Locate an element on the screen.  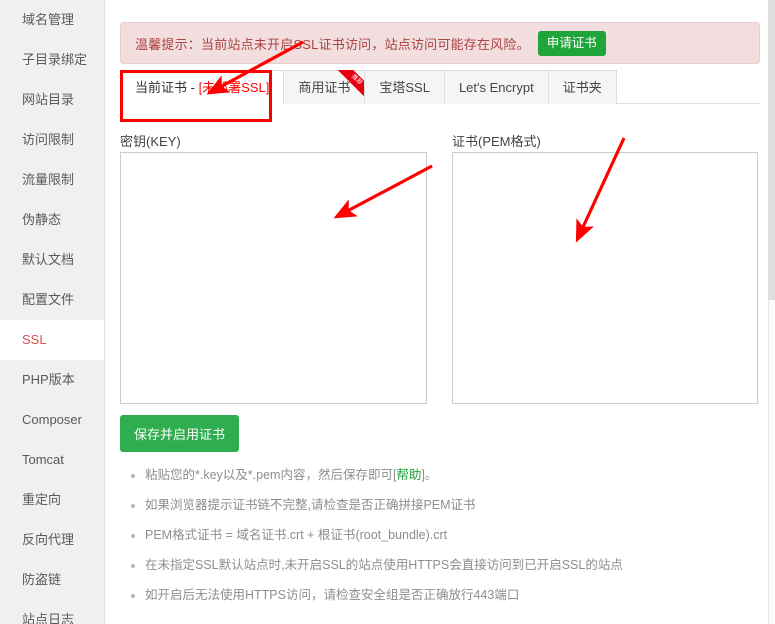
sidebar-item-label: 反向代理 is located at coordinates (48, 539).